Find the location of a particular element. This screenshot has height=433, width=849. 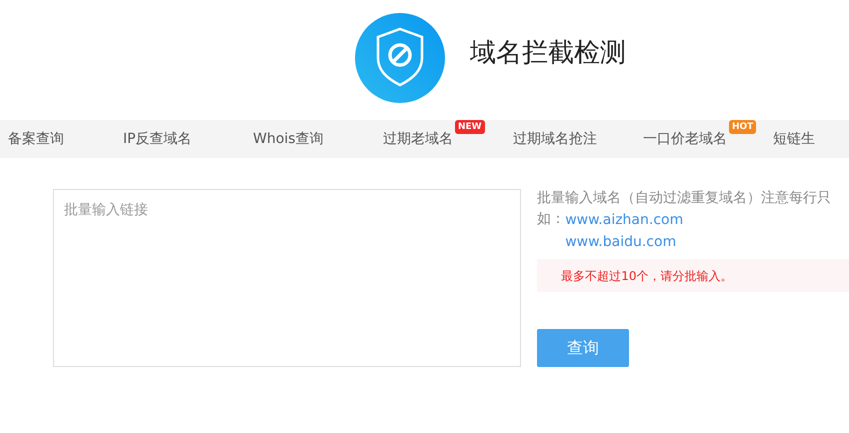

nav-link: 过期域名抢注 is located at coordinates (555, 138).